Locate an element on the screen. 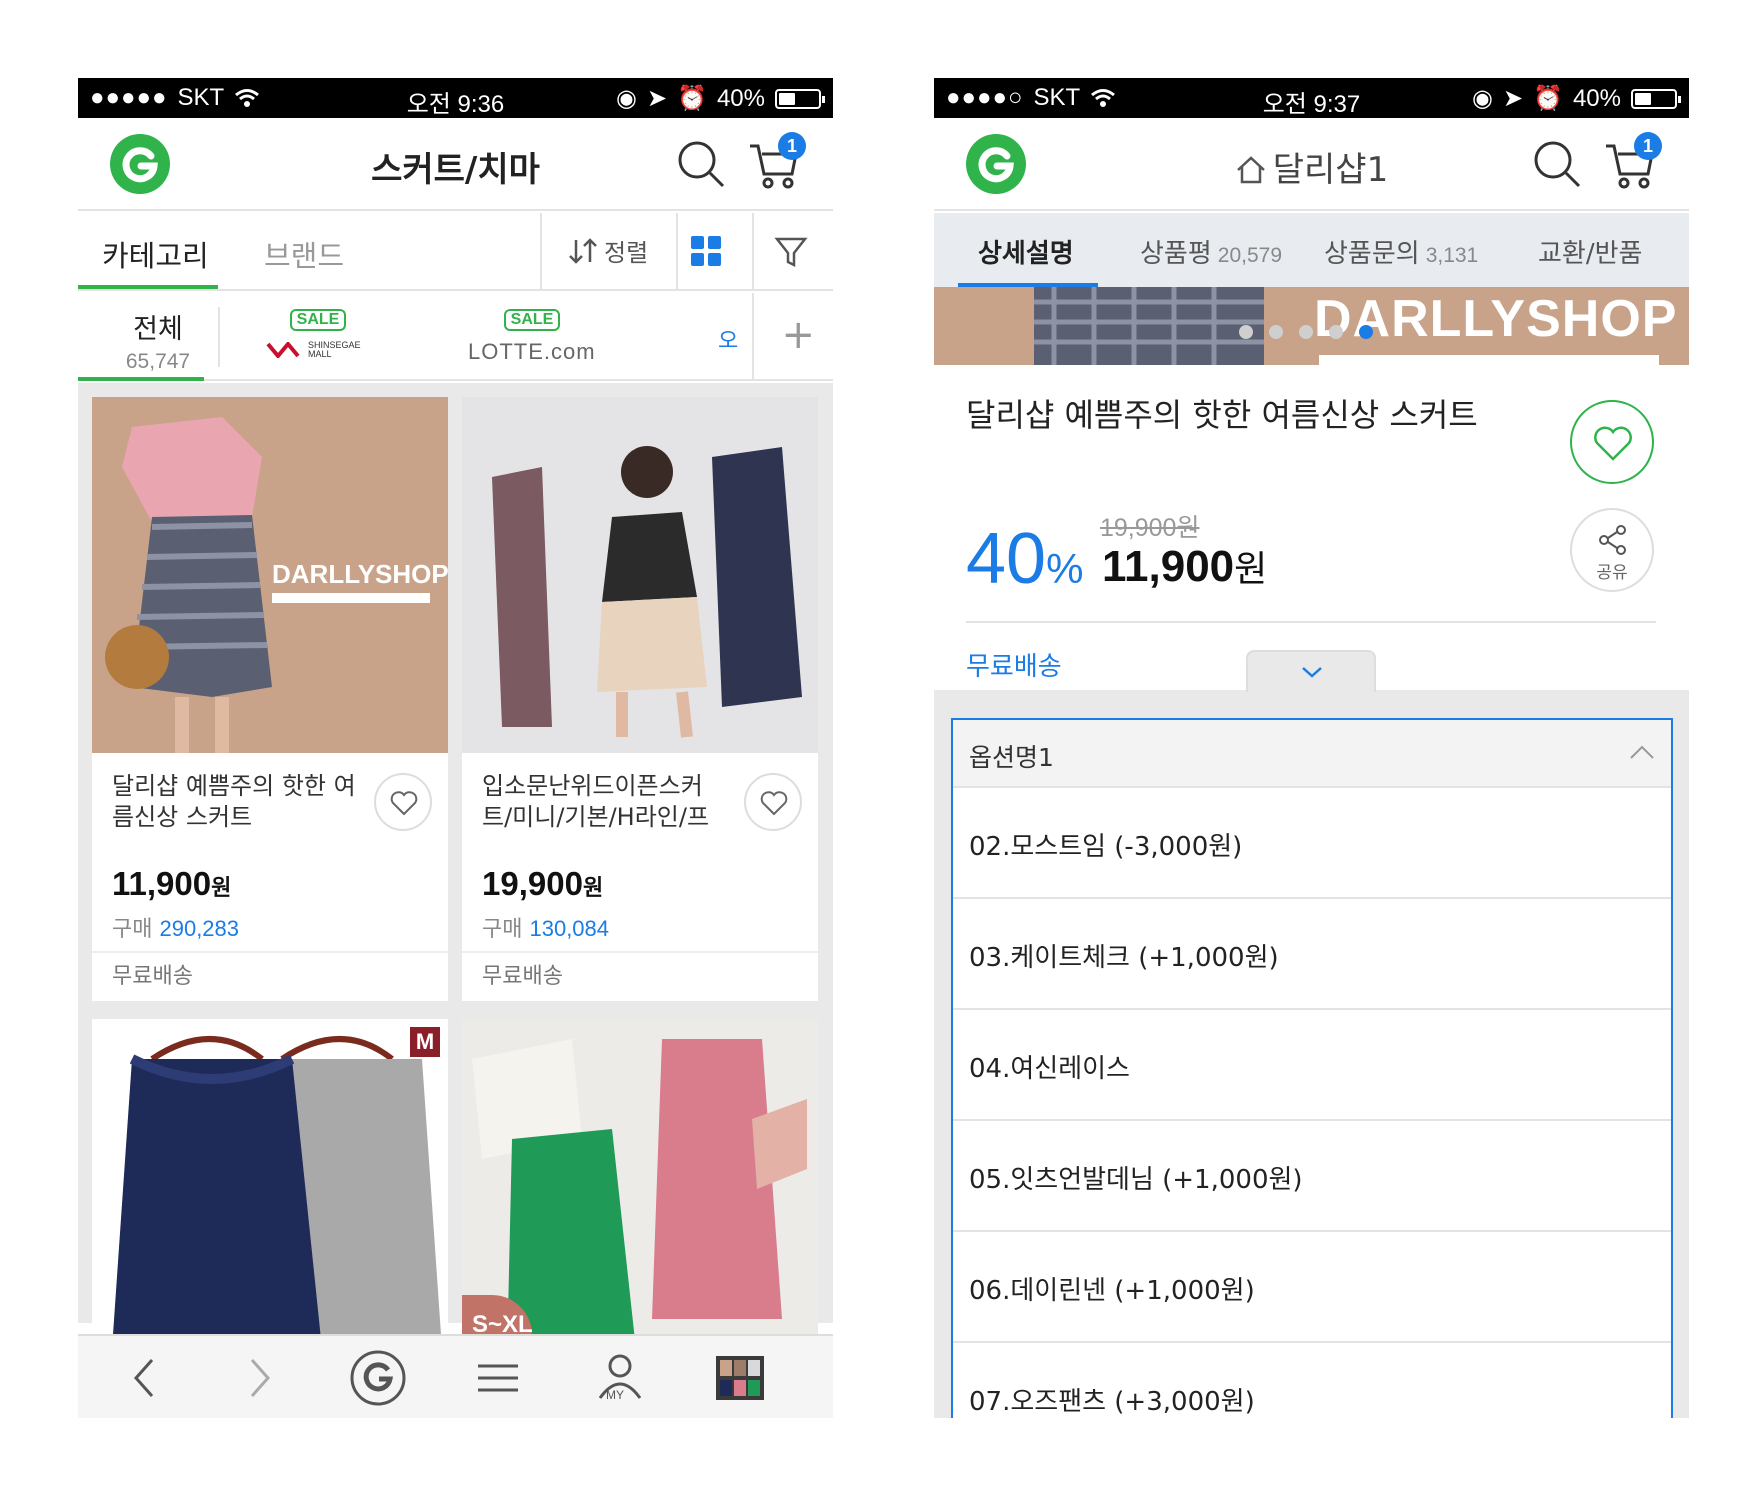  shinsegae-logo-icon is located at coordinates (283, 350).